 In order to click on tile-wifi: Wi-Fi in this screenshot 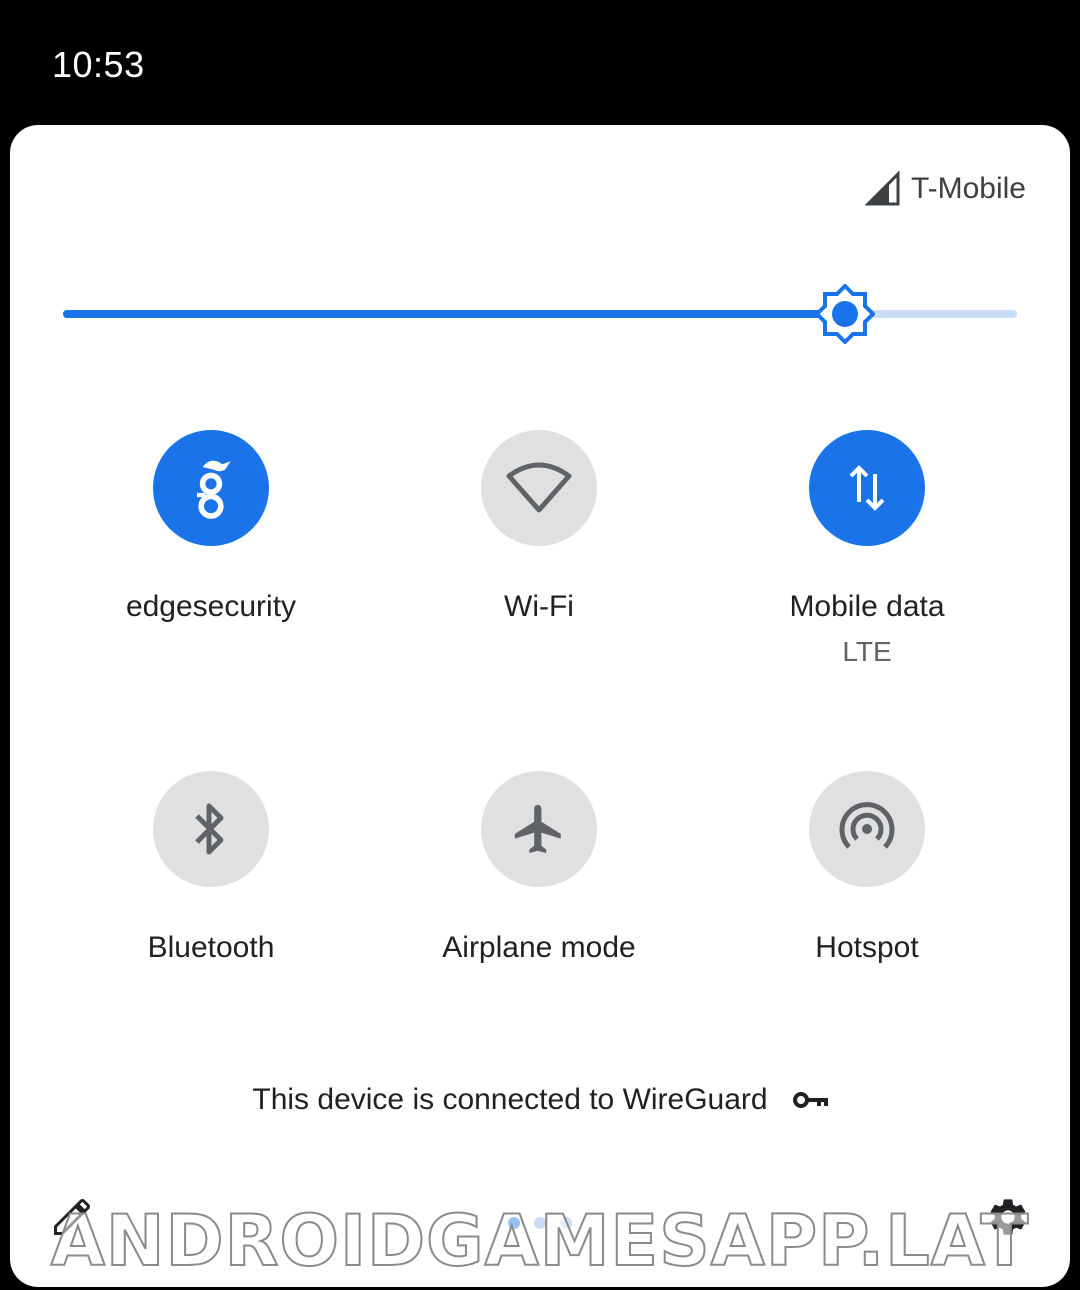, I will do `click(539, 527)`.